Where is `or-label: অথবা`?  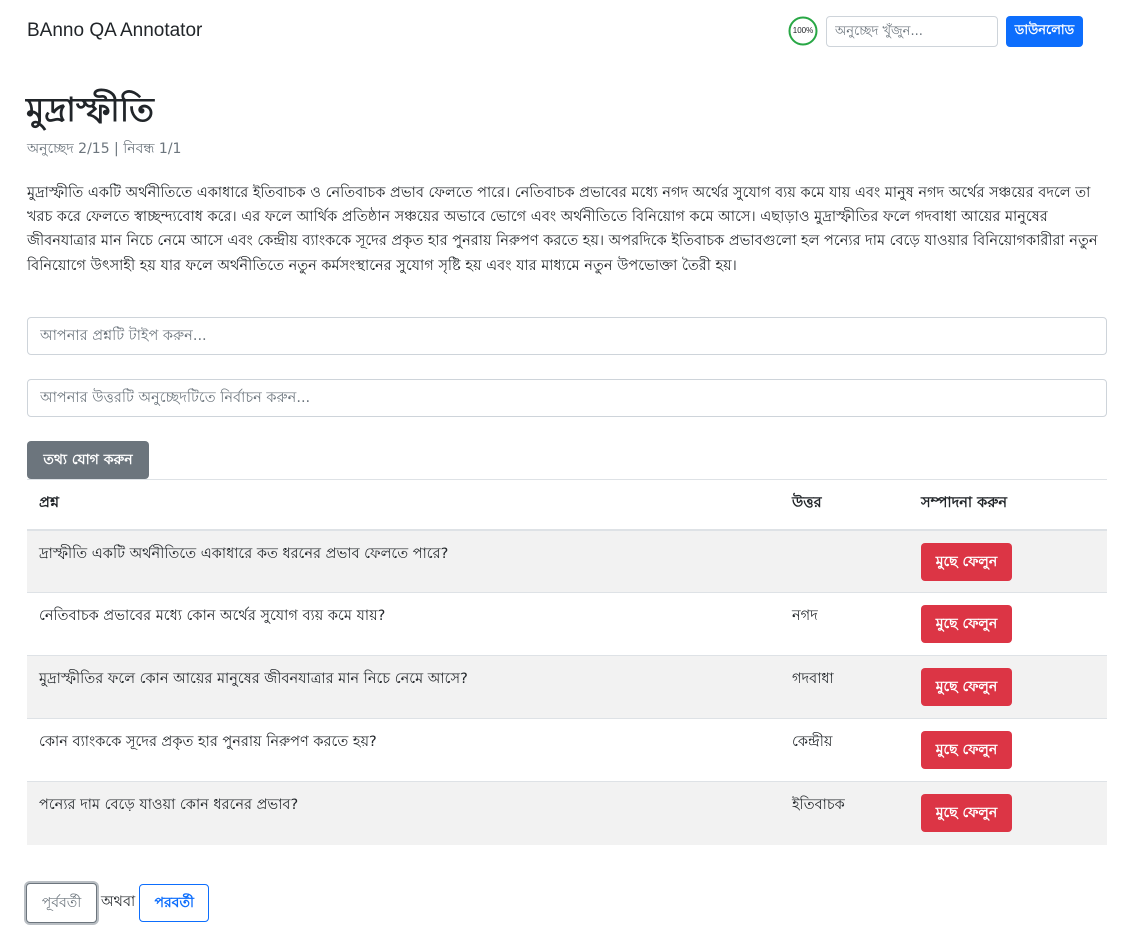 or-label: অথবা is located at coordinates (118, 902).